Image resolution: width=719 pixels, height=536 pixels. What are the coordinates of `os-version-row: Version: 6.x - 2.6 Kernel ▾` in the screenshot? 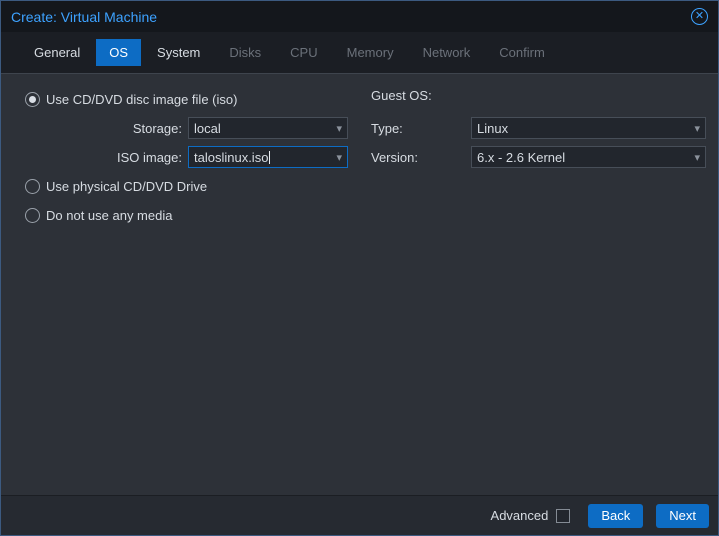 It's located at (534, 157).